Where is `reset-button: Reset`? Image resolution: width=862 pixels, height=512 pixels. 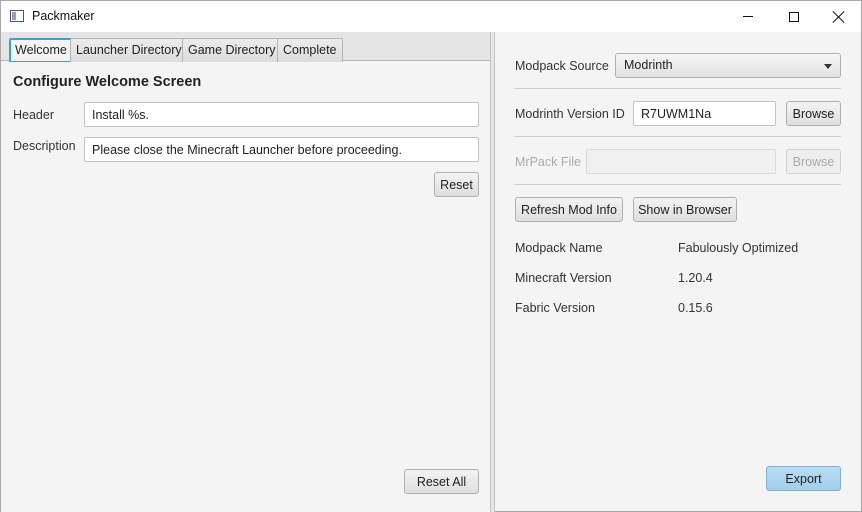 reset-button: Reset is located at coordinates (456, 184).